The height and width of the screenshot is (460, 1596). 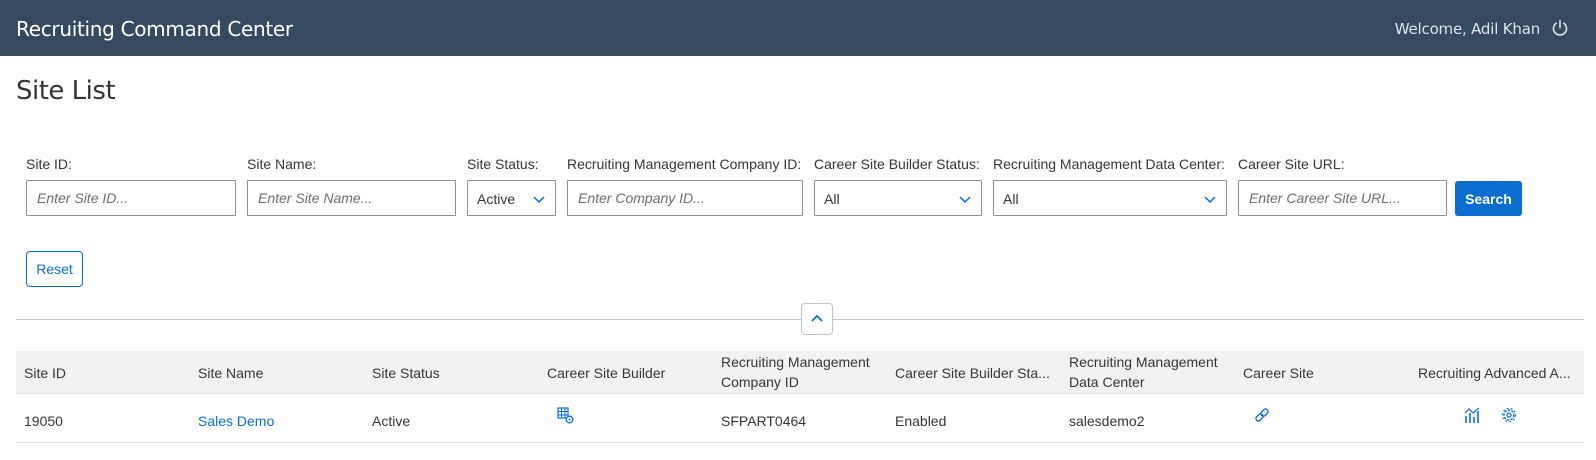 I want to click on site-status-select: Active, so click(x=511, y=198).